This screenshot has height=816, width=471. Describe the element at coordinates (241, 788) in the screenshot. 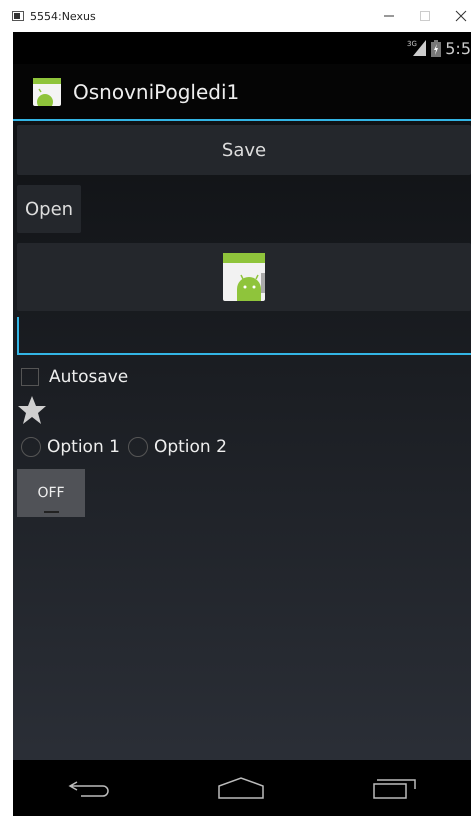

I see `home-icon` at that location.